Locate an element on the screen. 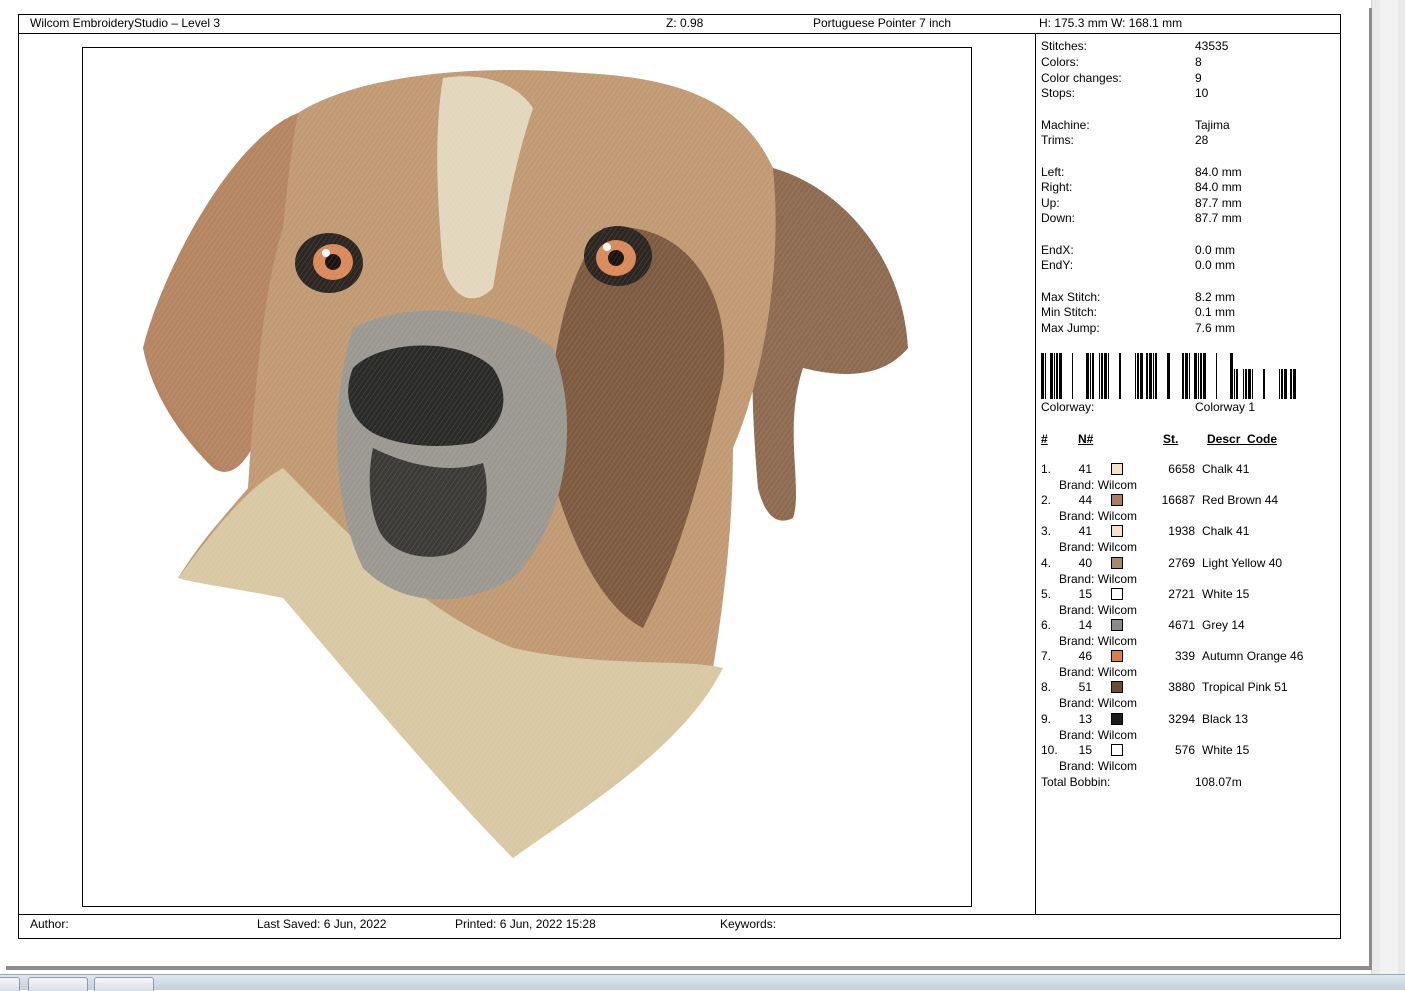 The height and width of the screenshot is (991, 1405). thread-number: 41 is located at coordinates (1085, 469).